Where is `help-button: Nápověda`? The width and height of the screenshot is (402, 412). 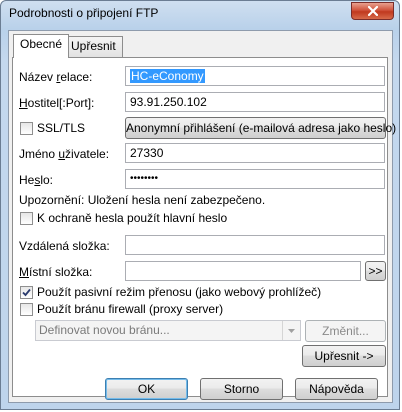 help-button: Nápověda is located at coordinates (336, 389).